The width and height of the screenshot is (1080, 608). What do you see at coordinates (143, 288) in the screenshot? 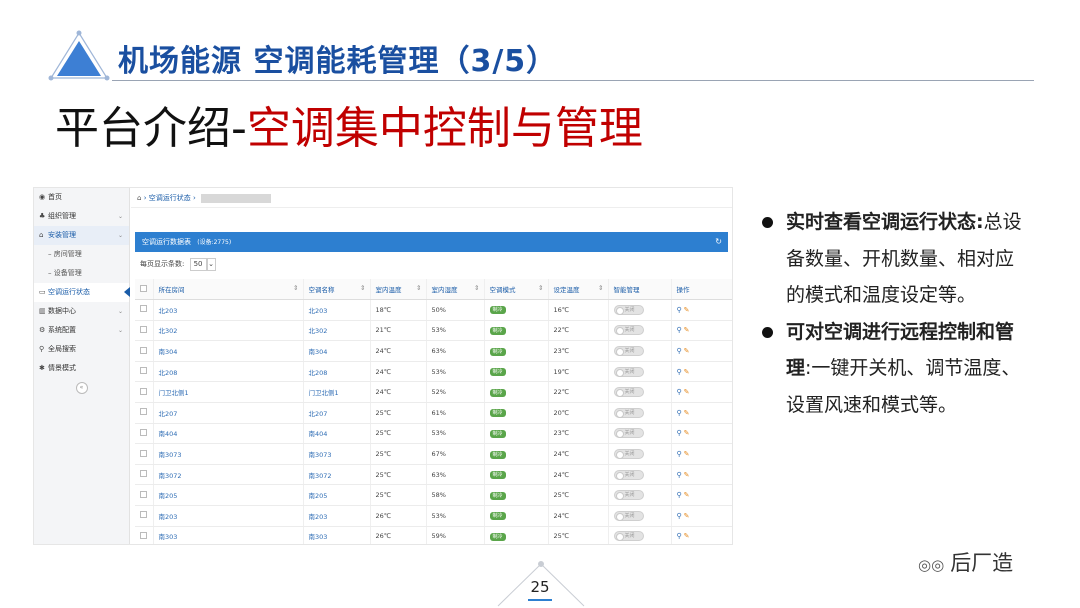
I see `select-all-checkbox` at bounding box center [143, 288].